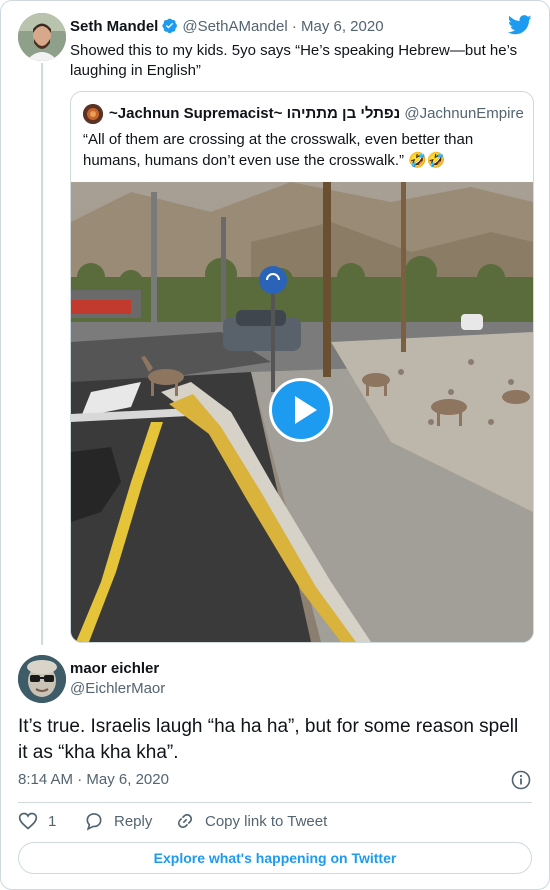 The width and height of the screenshot is (550, 890). I want to click on author-name: maor eichler, so click(114, 668).